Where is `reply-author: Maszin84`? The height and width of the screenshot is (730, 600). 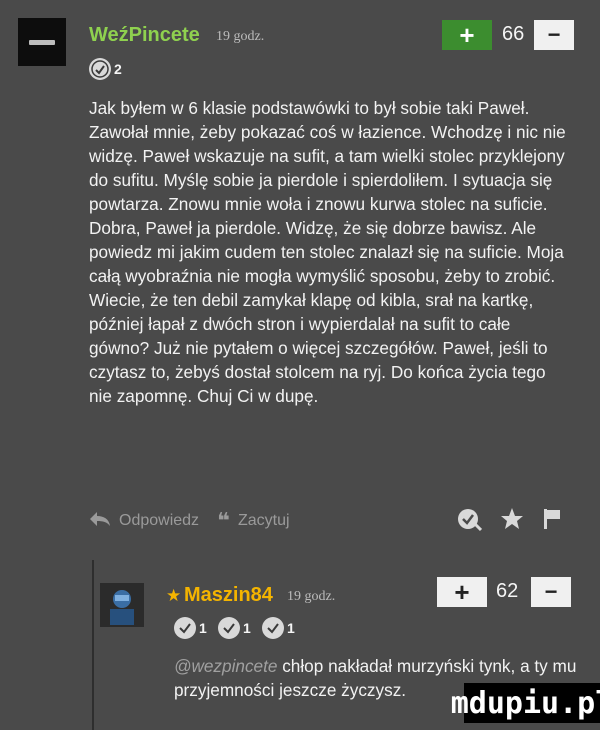 reply-author: Maszin84 is located at coordinates (228, 595).